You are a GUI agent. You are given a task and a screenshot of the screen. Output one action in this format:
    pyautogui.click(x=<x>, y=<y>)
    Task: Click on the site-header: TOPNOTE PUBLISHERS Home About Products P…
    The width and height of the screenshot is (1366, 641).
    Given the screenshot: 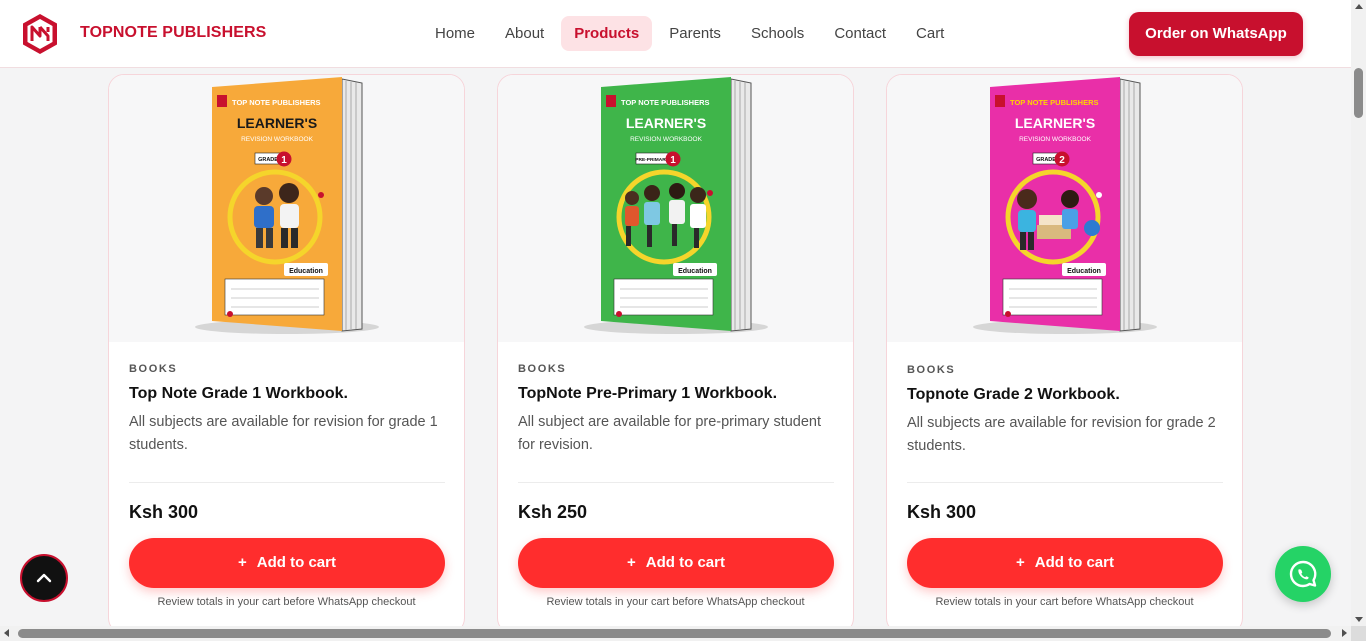 What is the action you would take?
    pyautogui.click(x=675, y=34)
    